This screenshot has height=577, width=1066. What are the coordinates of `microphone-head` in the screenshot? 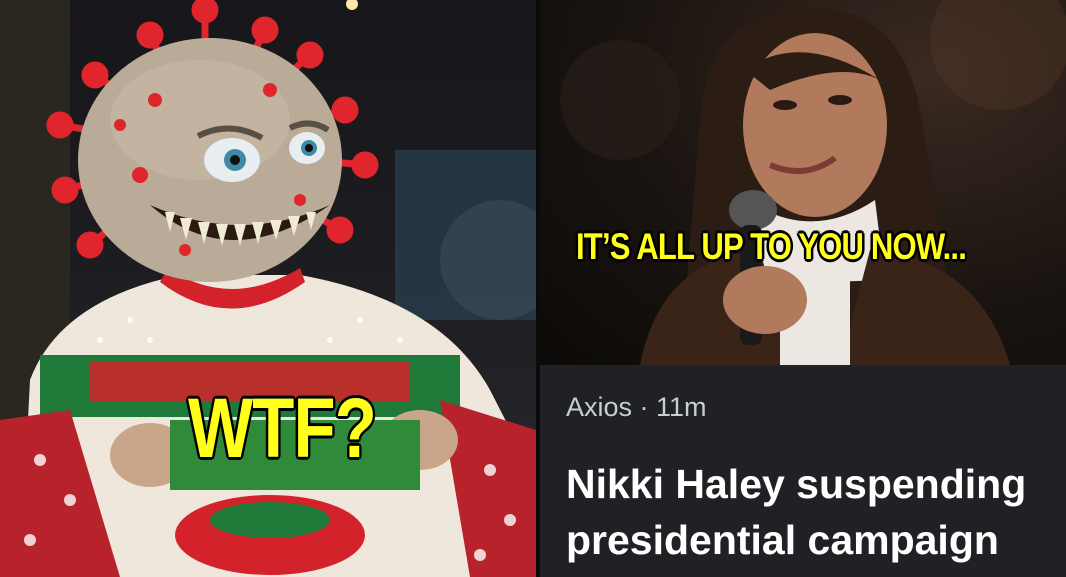 It's located at (753, 210).